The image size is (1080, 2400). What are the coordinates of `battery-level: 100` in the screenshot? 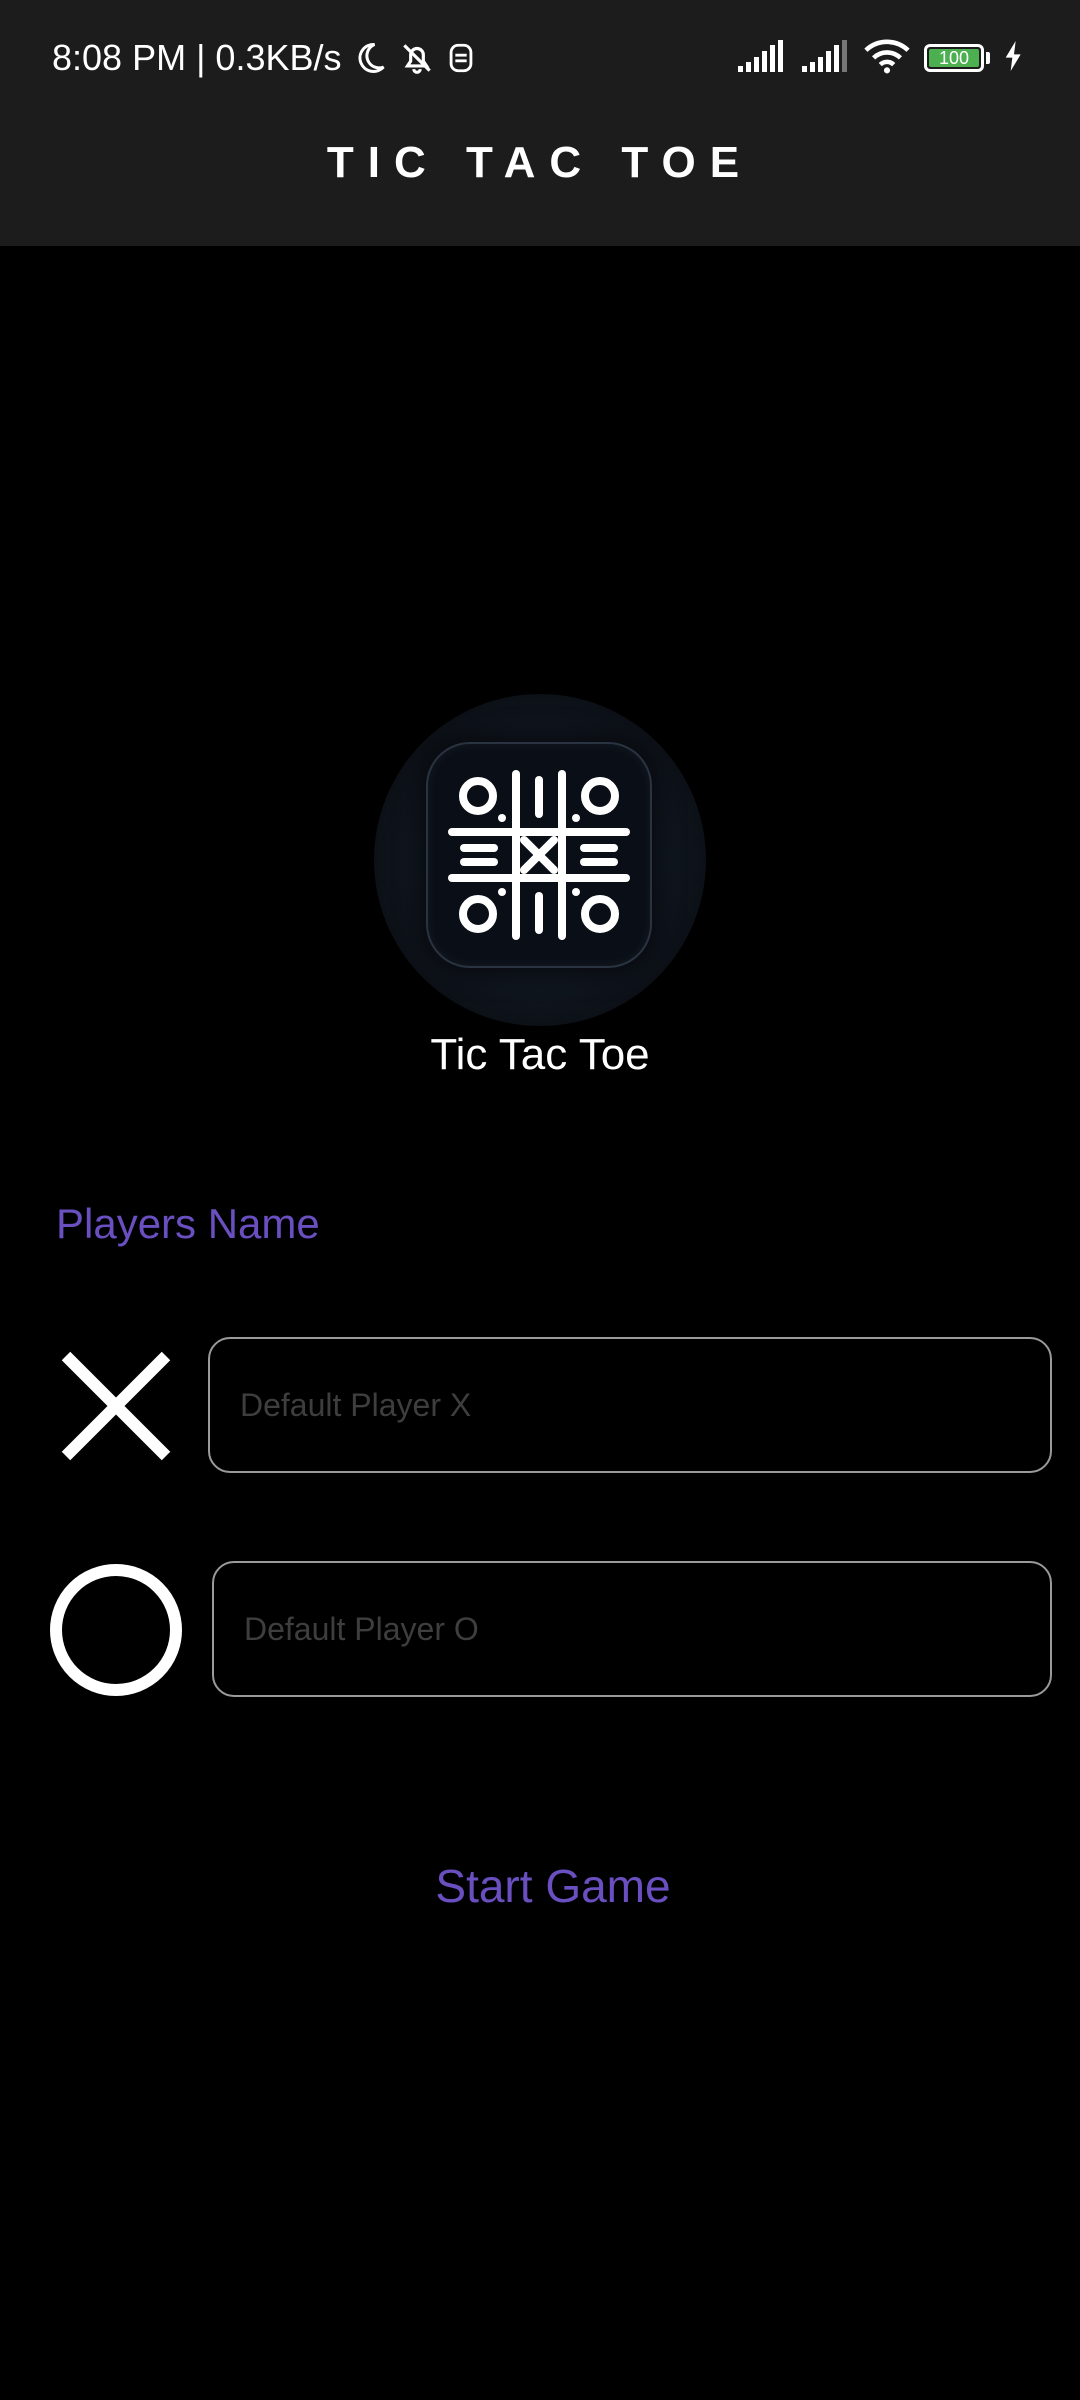 It's located at (954, 57).